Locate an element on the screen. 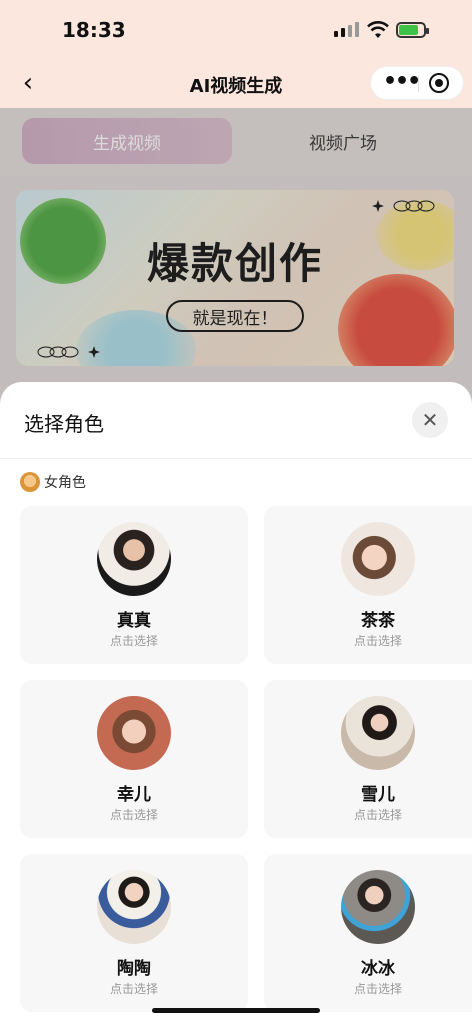 This screenshot has height=1024, width=472. character-card: 陶陶 点击选择 is located at coordinates (134, 933).